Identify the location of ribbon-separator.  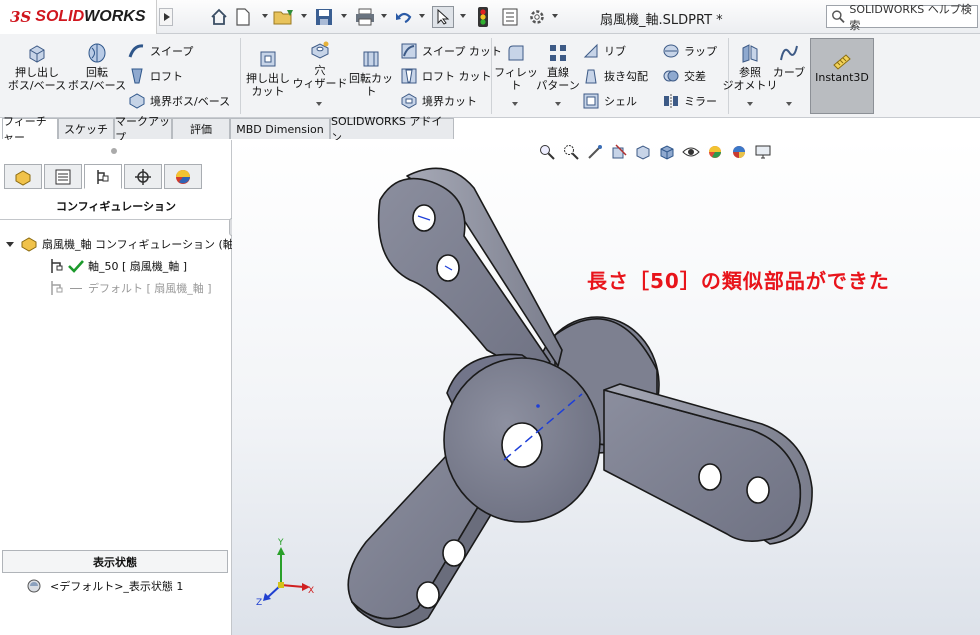
(491, 76).